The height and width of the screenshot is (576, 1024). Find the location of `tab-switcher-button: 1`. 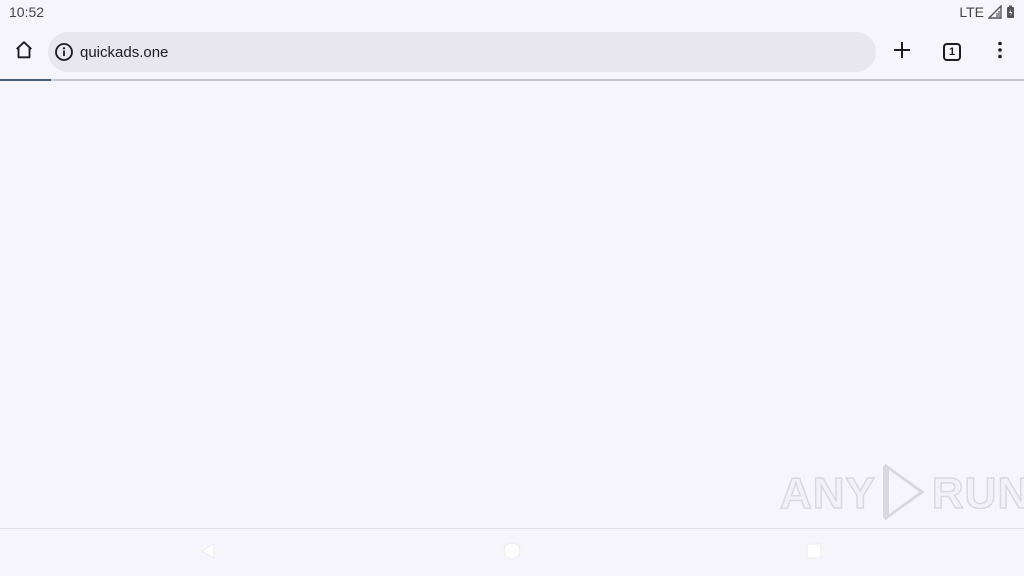

tab-switcher-button: 1 is located at coordinates (952, 52).